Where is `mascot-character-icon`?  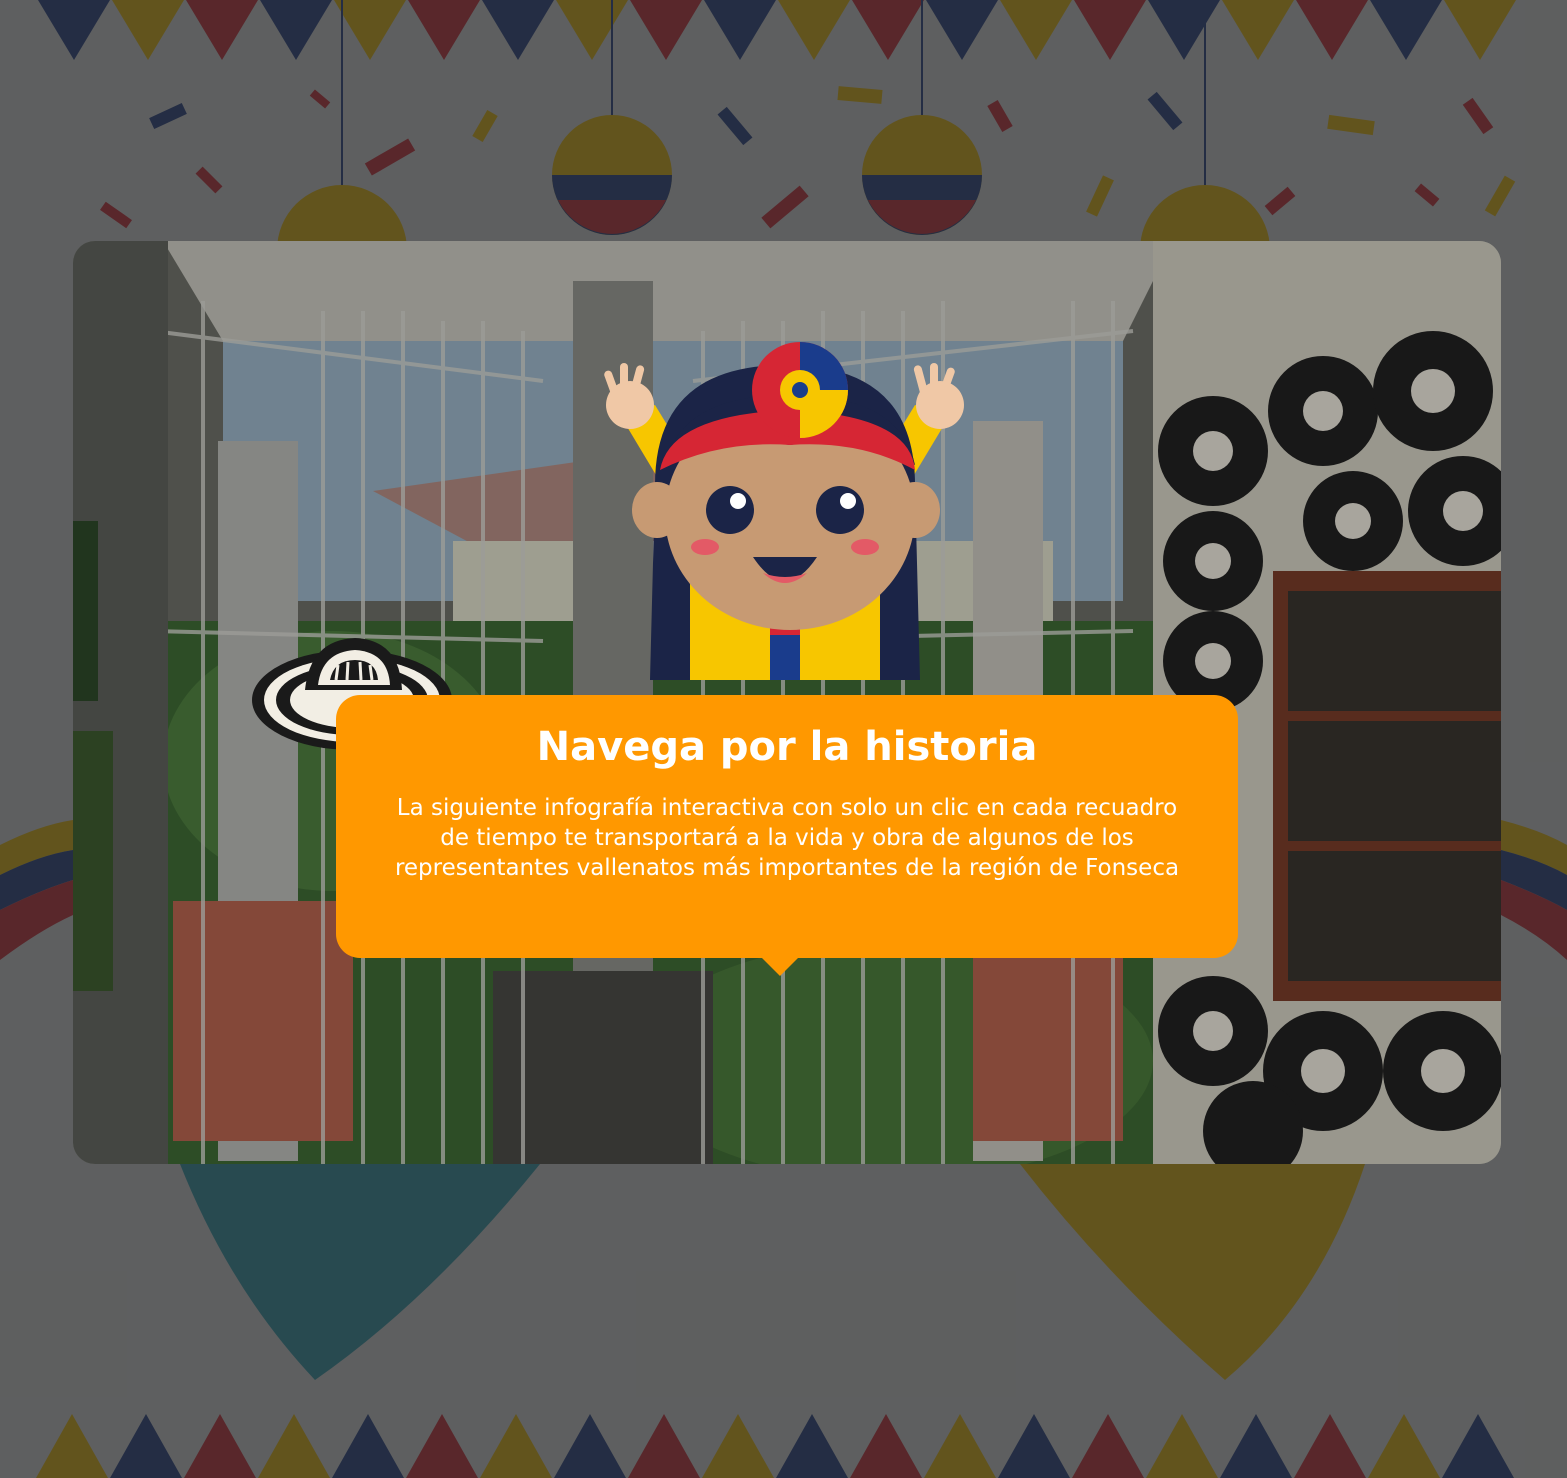
mascot-character-icon is located at coordinates (784, 511).